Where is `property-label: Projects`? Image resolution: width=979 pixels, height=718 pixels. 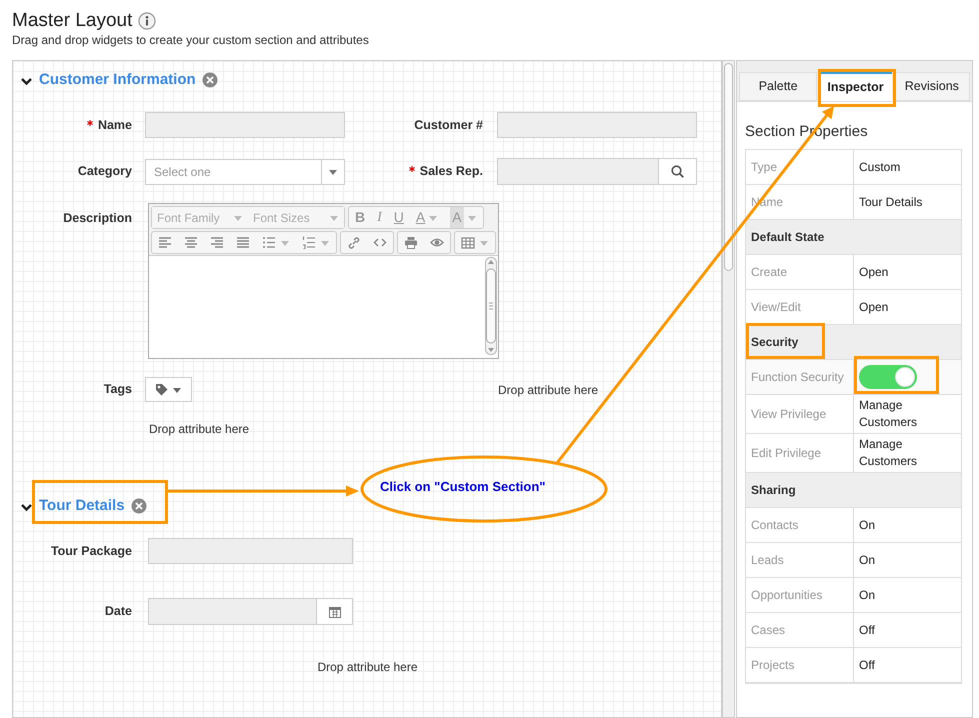 property-label: Projects is located at coordinates (772, 665).